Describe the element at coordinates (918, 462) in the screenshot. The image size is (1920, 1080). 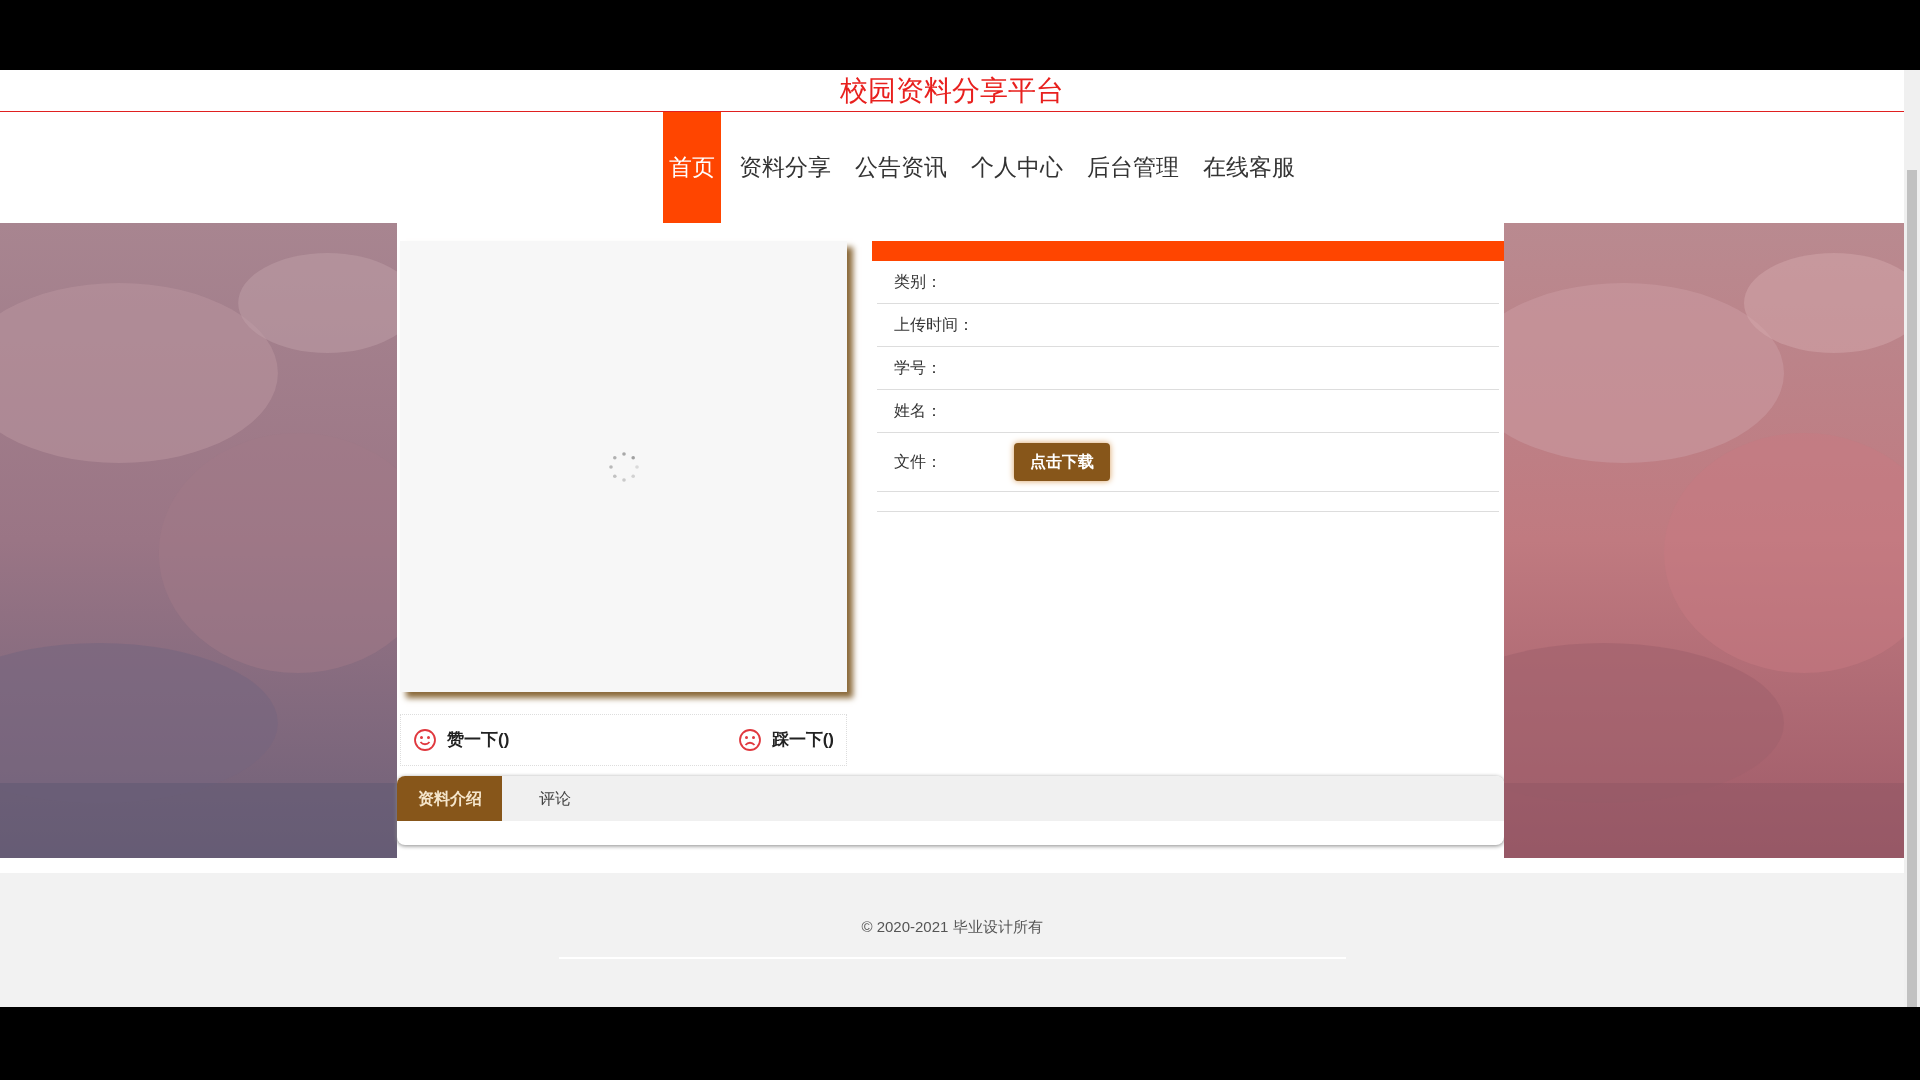
I see `field-label: 文件：` at that location.